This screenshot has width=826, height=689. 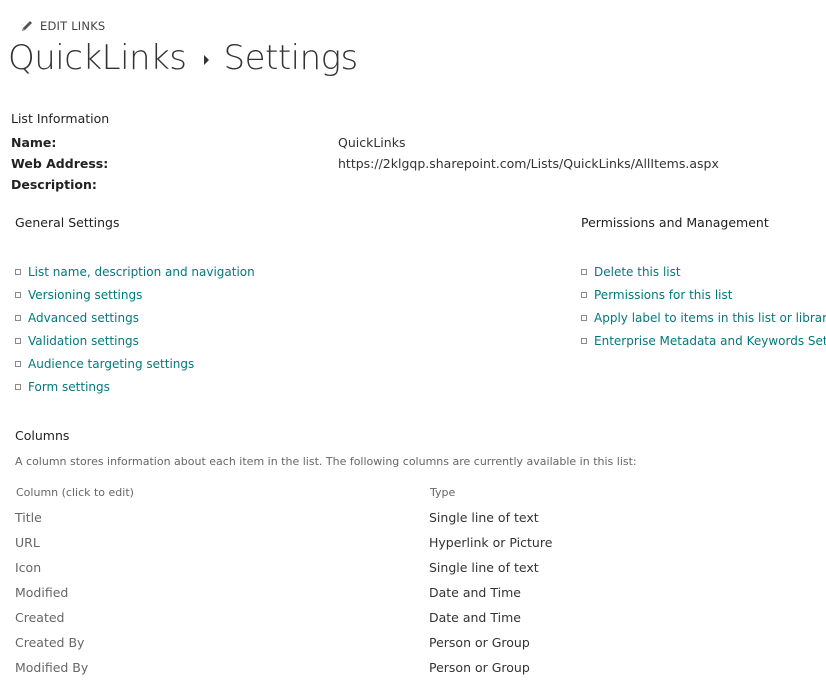 What do you see at coordinates (75, 492) in the screenshot?
I see `column-name-header: Column (click to edit)` at bounding box center [75, 492].